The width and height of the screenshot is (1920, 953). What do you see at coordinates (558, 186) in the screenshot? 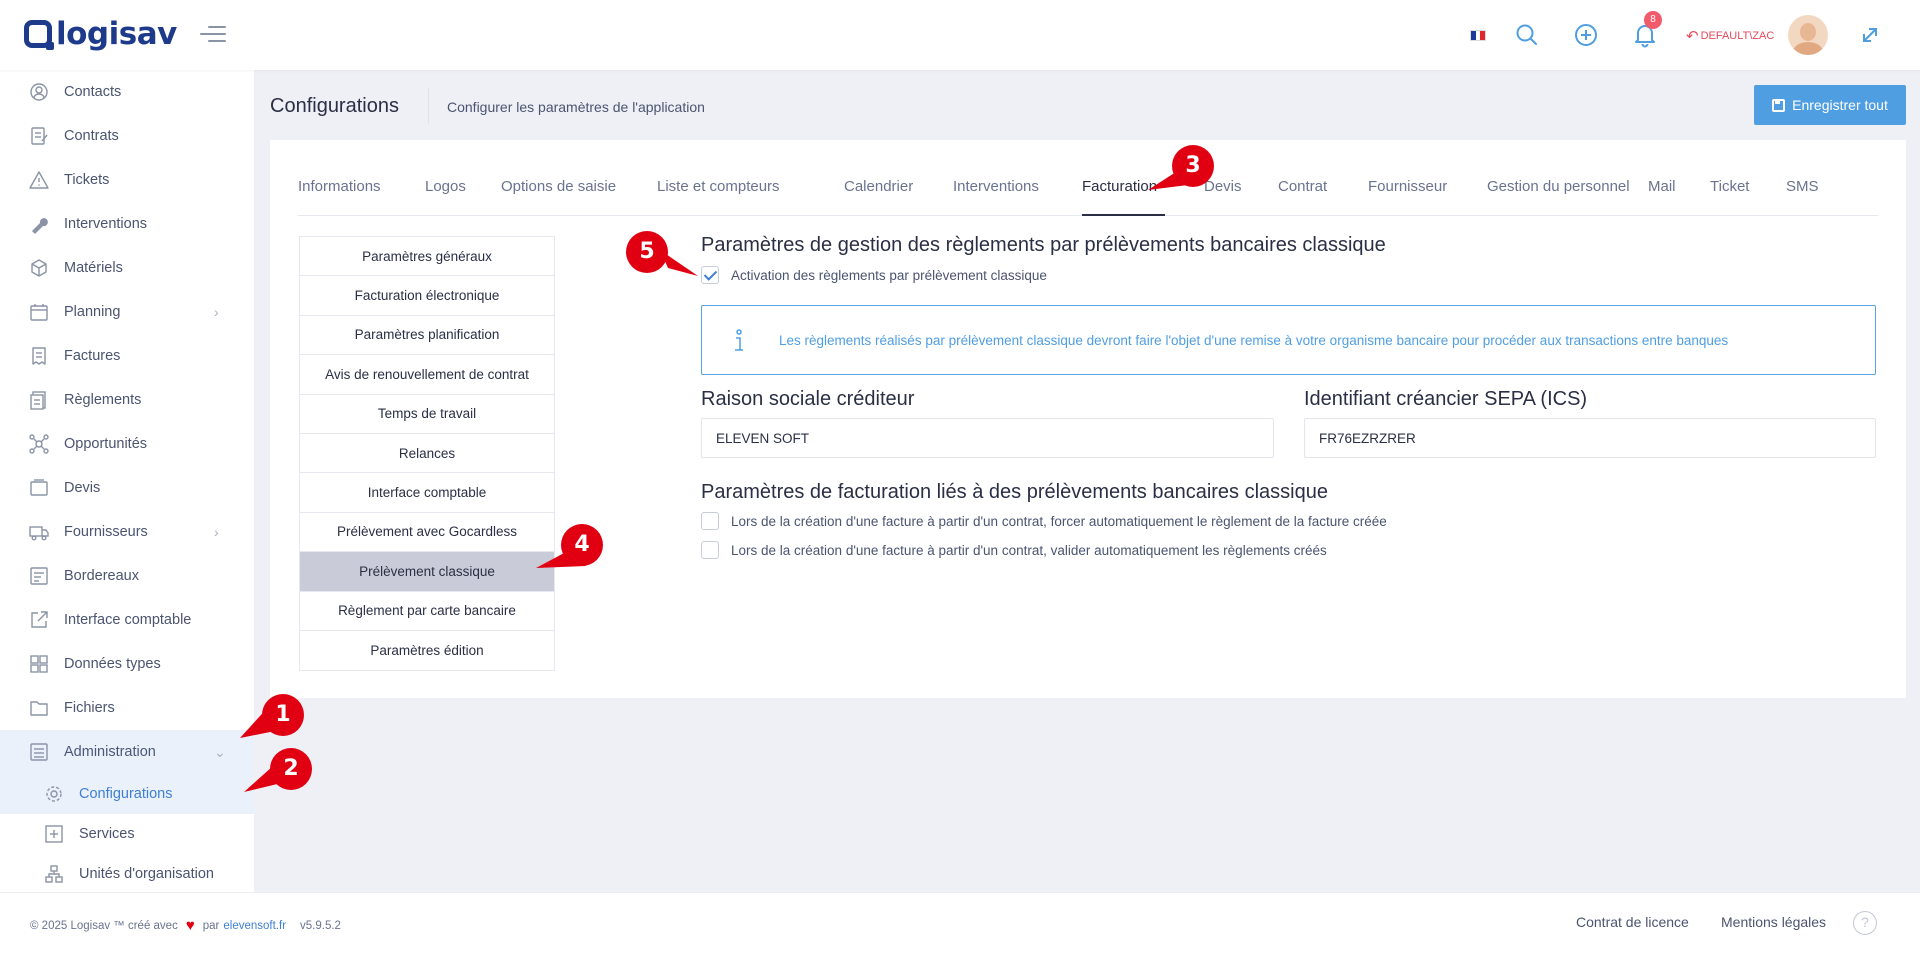
I see `tab-options-de-saisie: Options de saisie` at bounding box center [558, 186].